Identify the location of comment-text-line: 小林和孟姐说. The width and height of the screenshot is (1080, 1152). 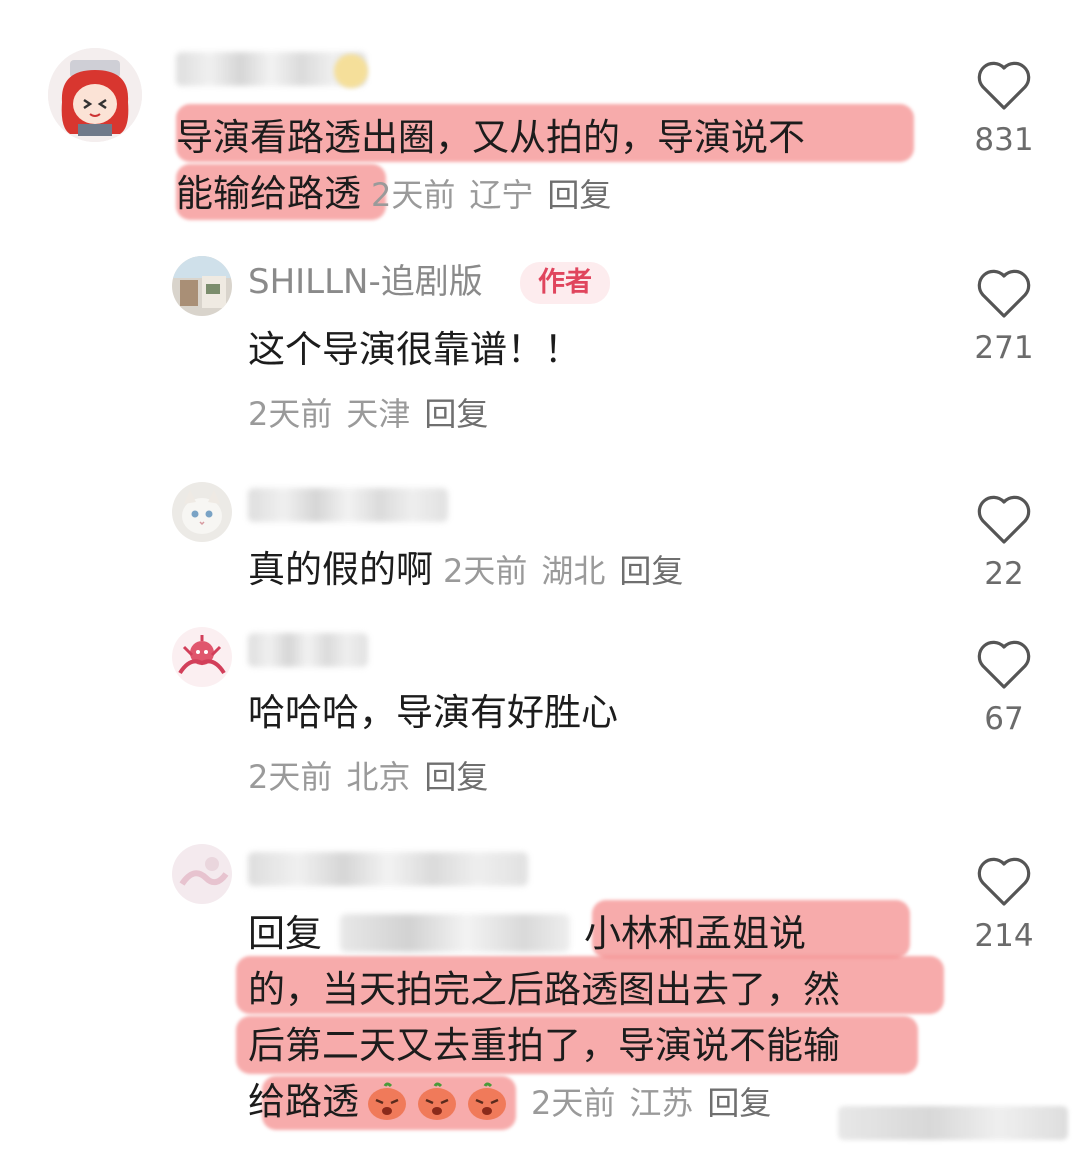
(695, 933).